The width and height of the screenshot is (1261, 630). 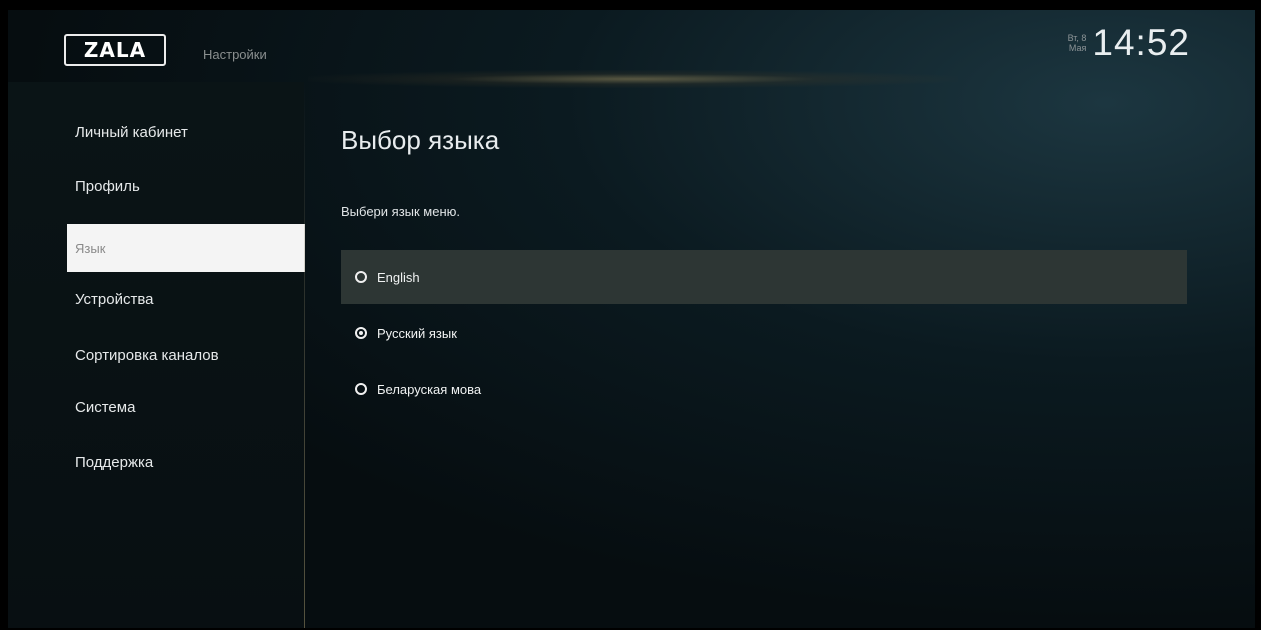 What do you see at coordinates (107, 186) in the screenshot?
I see `sidebar-item-label: Профиль` at bounding box center [107, 186].